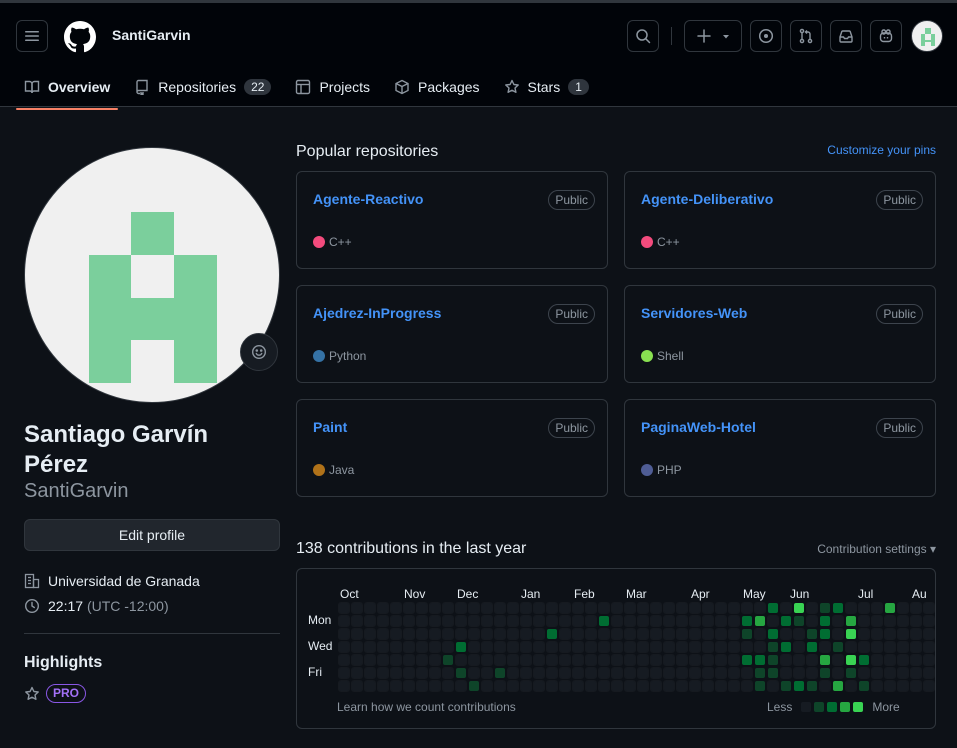  I want to click on contribution-settings-dropdown: Contribution settings ▾, so click(876, 549).